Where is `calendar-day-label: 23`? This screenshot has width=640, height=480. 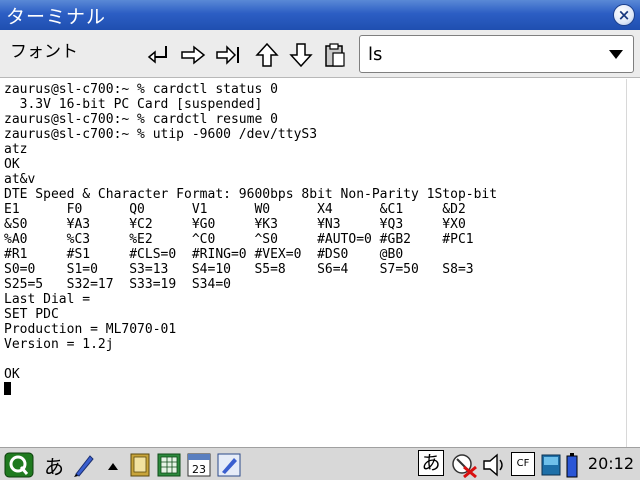
calendar-day-label: 23 is located at coordinates (199, 469).